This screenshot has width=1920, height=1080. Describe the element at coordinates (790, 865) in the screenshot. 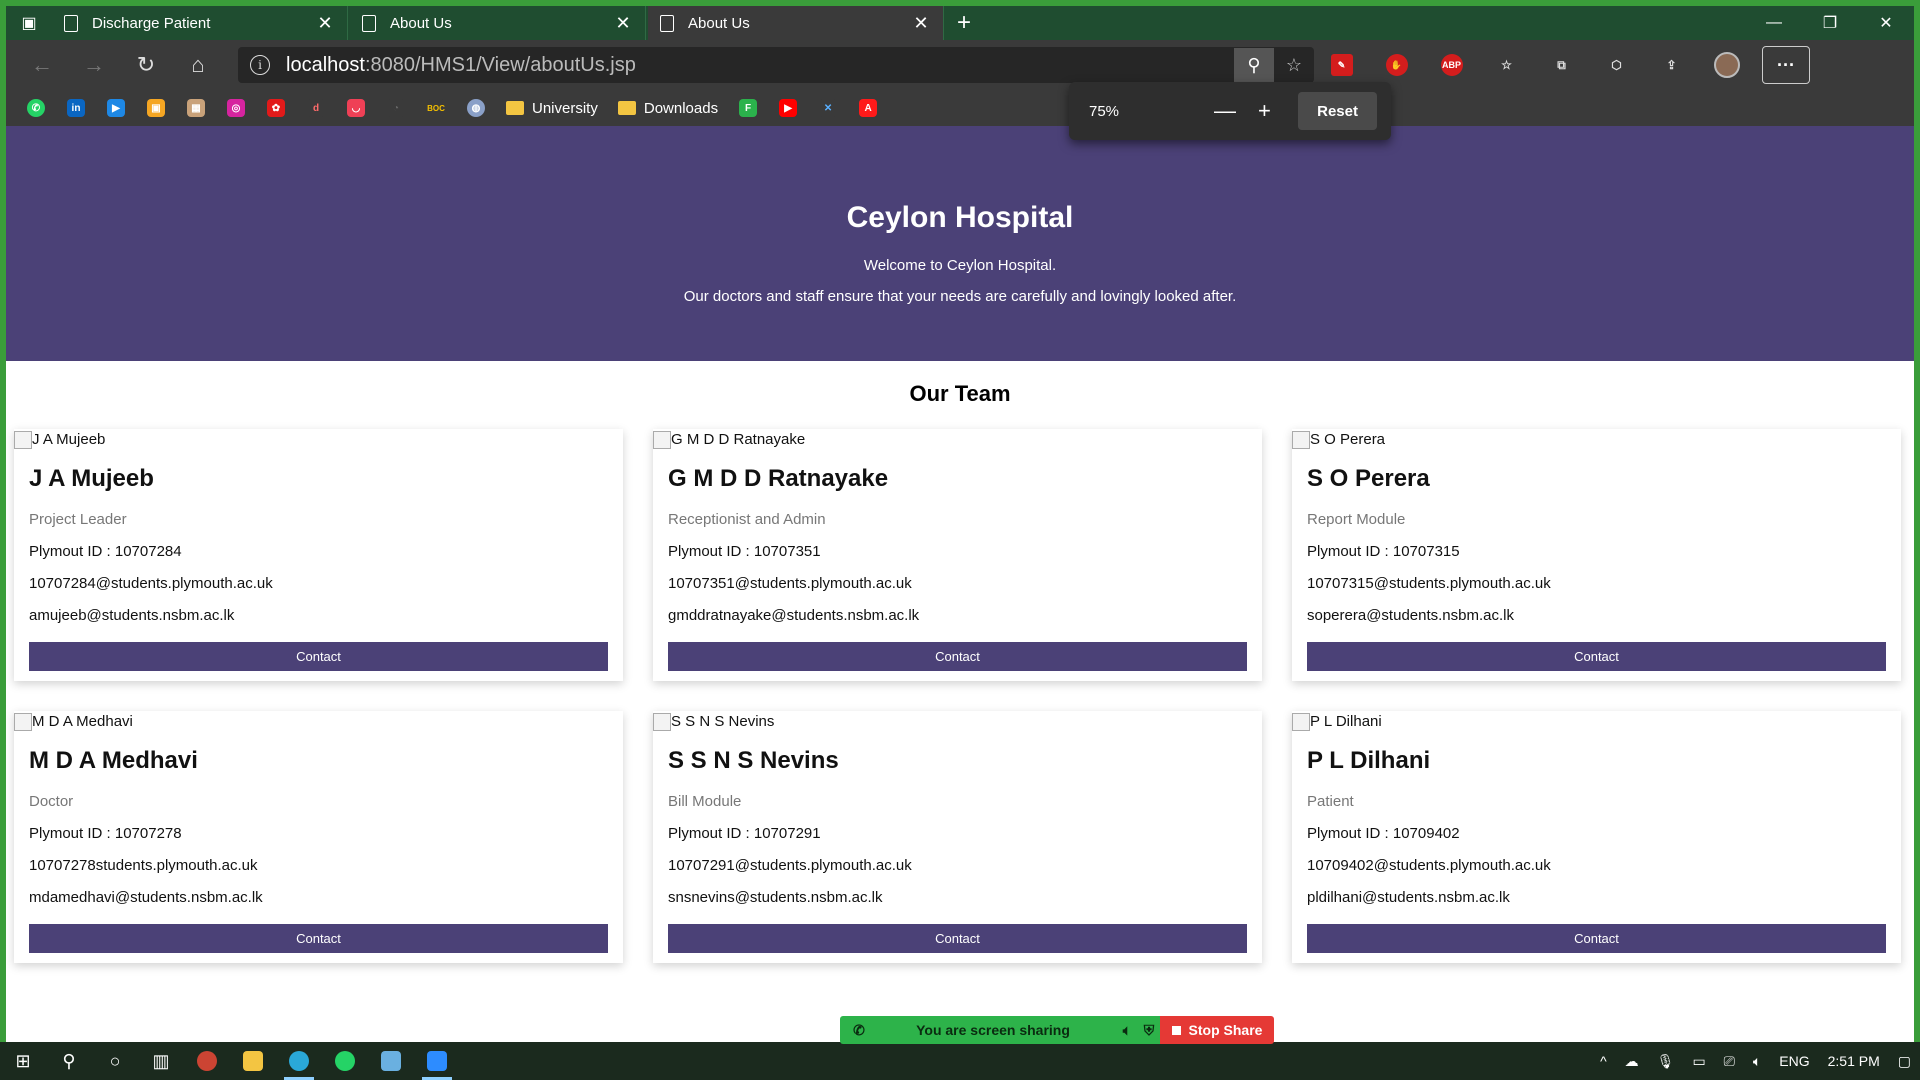

I see `member-email-plymouth: 10707291@students.plymouth.ac.uk` at that location.